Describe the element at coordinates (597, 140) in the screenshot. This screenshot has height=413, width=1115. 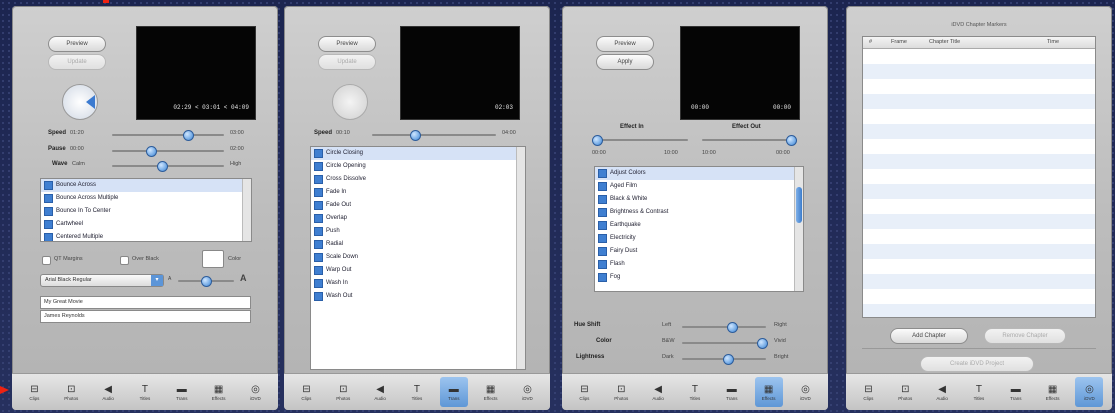
I see `effect-in-slider` at that location.